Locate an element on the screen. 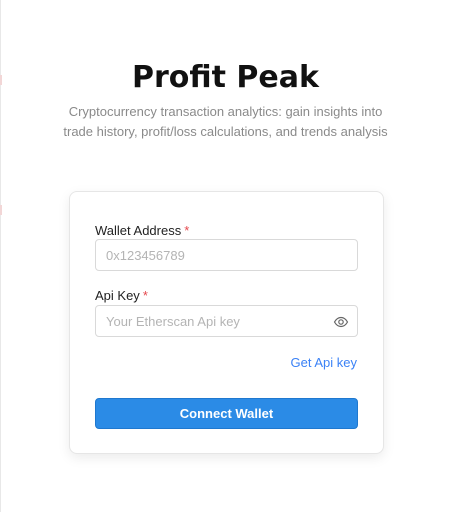 Image resolution: width=451 pixels, height=512 pixels. api-key-field is located at coordinates (226, 321).